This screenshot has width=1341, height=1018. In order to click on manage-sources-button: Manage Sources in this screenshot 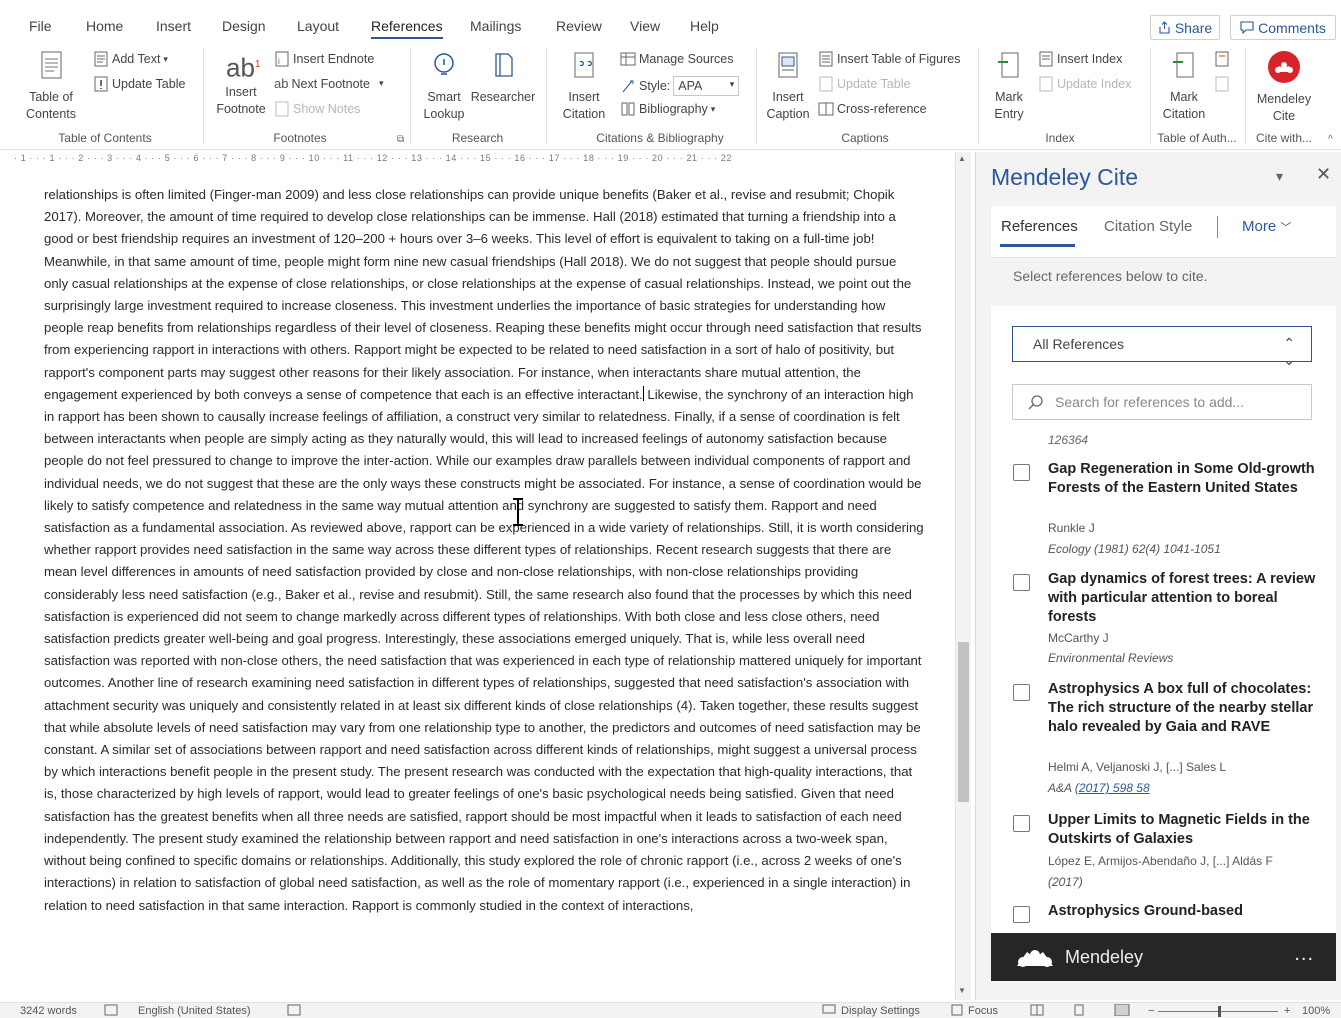, I will do `click(677, 59)`.